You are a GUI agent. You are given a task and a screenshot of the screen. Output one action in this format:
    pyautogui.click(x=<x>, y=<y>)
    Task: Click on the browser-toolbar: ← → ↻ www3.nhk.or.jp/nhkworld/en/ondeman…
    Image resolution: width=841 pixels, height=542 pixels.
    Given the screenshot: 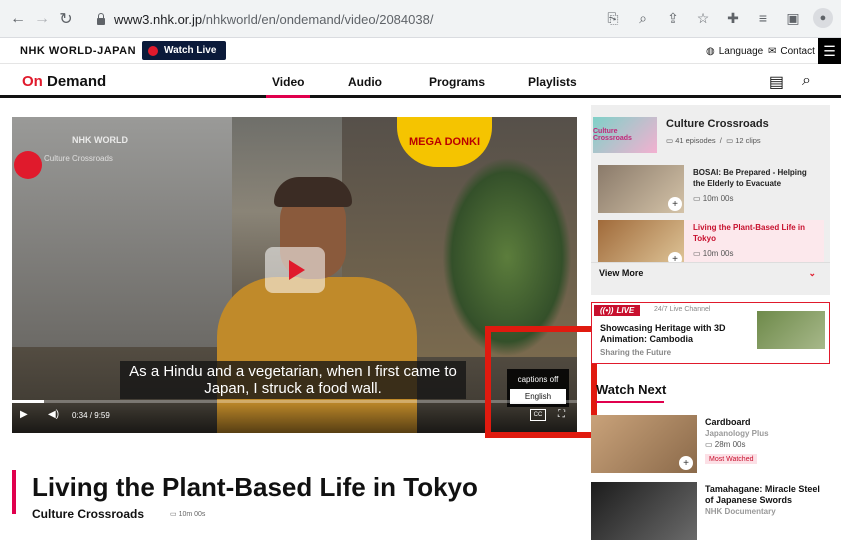 What is the action you would take?
    pyautogui.click(x=420, y=19)
    